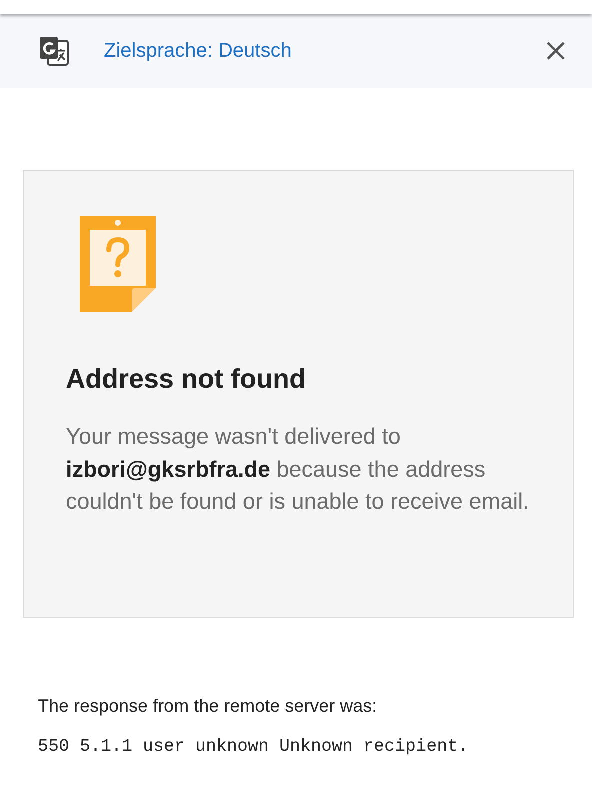 Image resolution: width=592 pixels, height=808 pixels. What do you see at coordinates (186, 379) in the screenshot?
I see `notice-title: Address not found` at bounding box center [186, 379].